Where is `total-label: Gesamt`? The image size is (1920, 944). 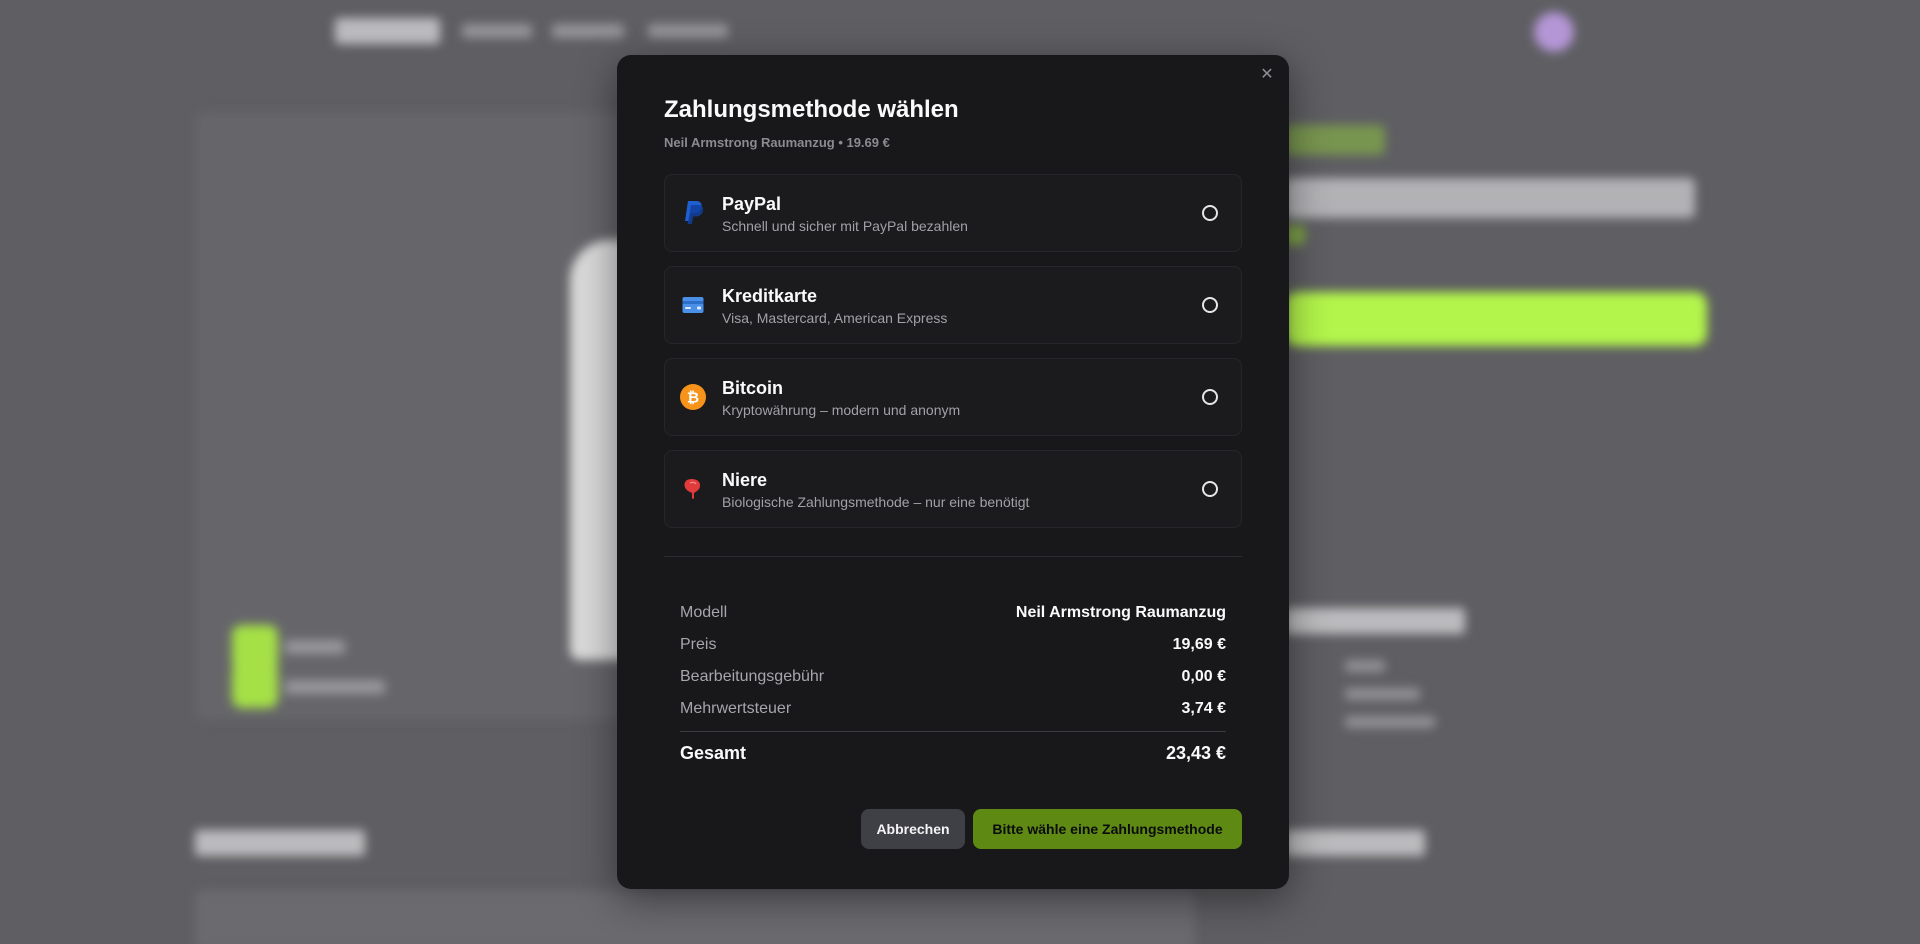
total-label: Gesamt is located at coordinates (713, 753).